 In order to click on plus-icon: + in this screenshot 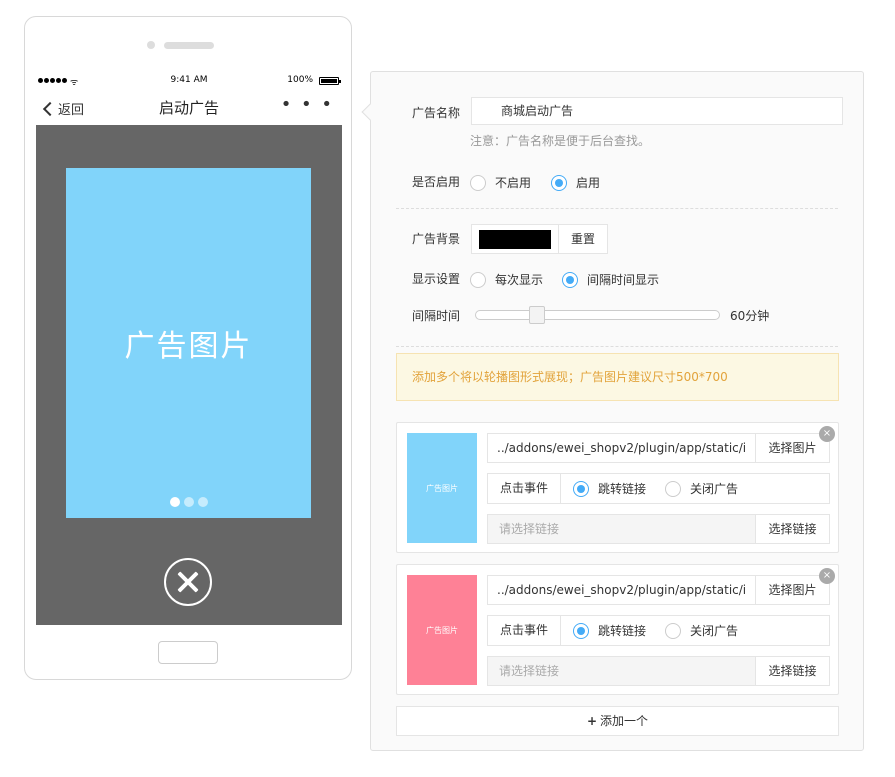, I will do `click(592, 721)`.